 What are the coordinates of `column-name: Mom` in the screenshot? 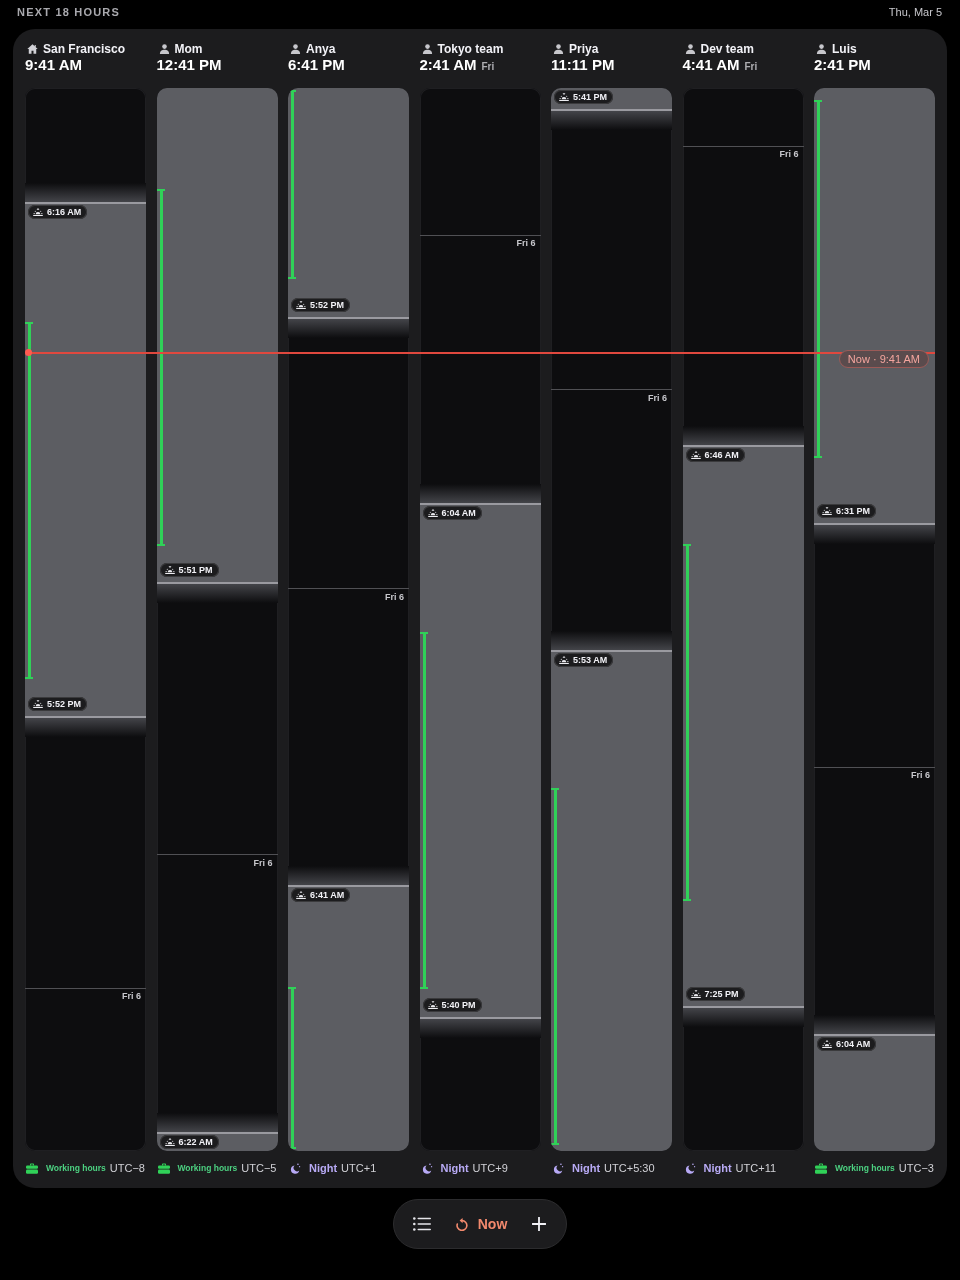 It's located at (188, 48).